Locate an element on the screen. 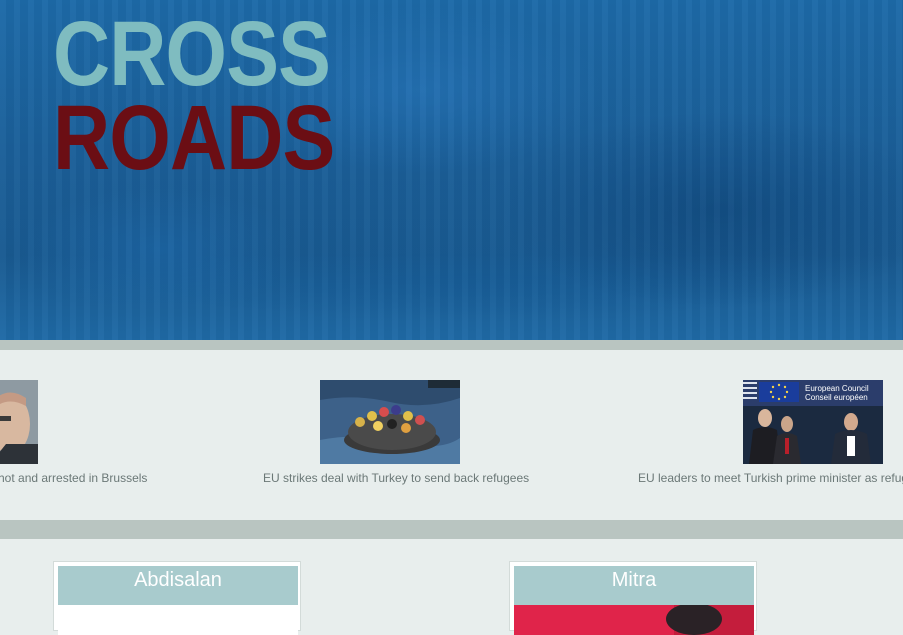  refugee-boat-photo is located at coordinates (390, 422).